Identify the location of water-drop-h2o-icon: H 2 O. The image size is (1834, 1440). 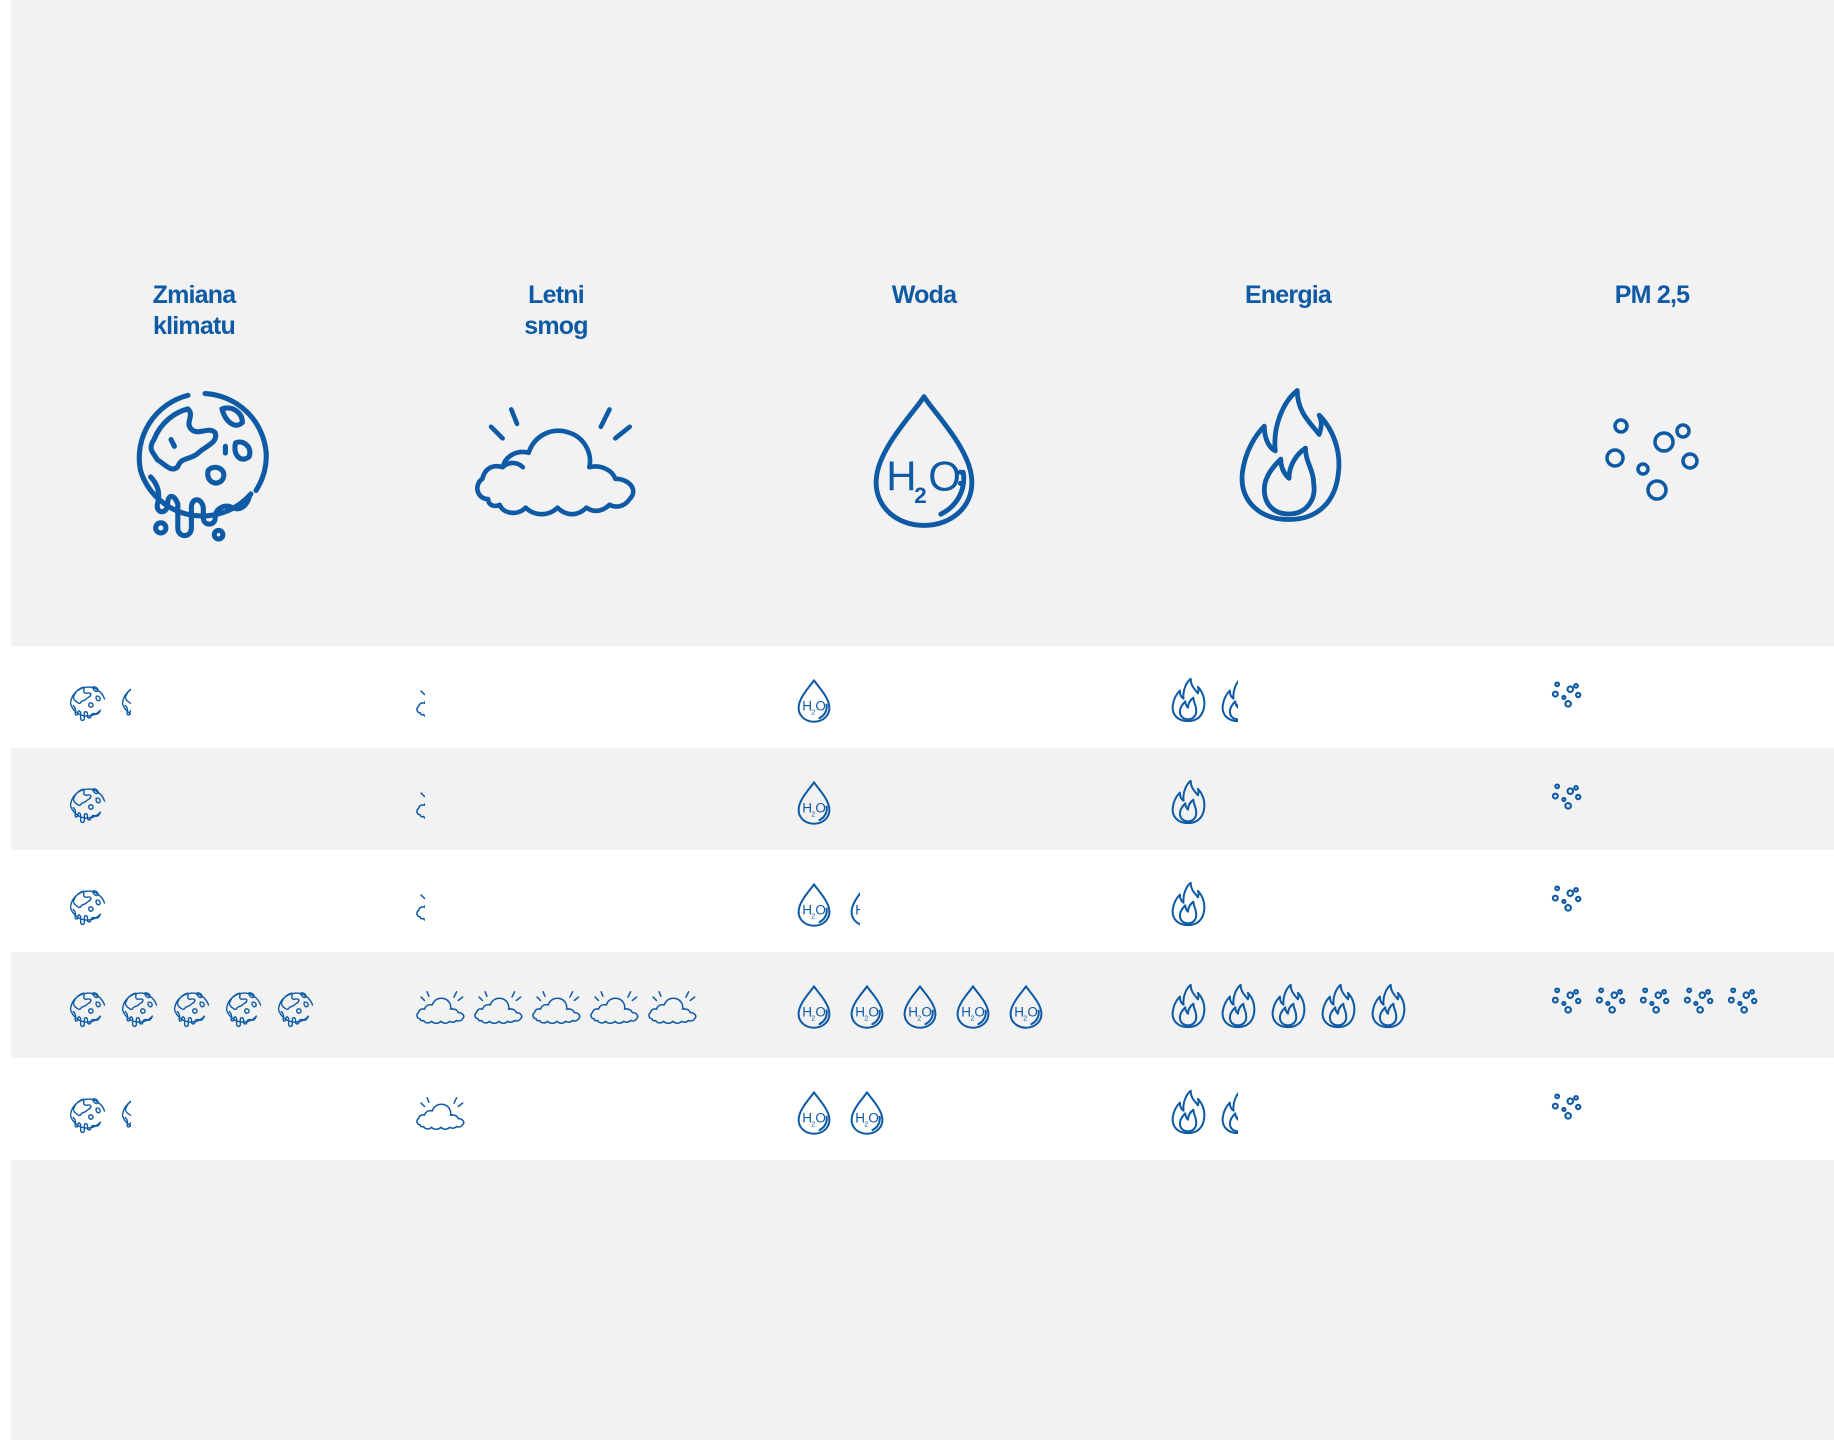
(924, 461).